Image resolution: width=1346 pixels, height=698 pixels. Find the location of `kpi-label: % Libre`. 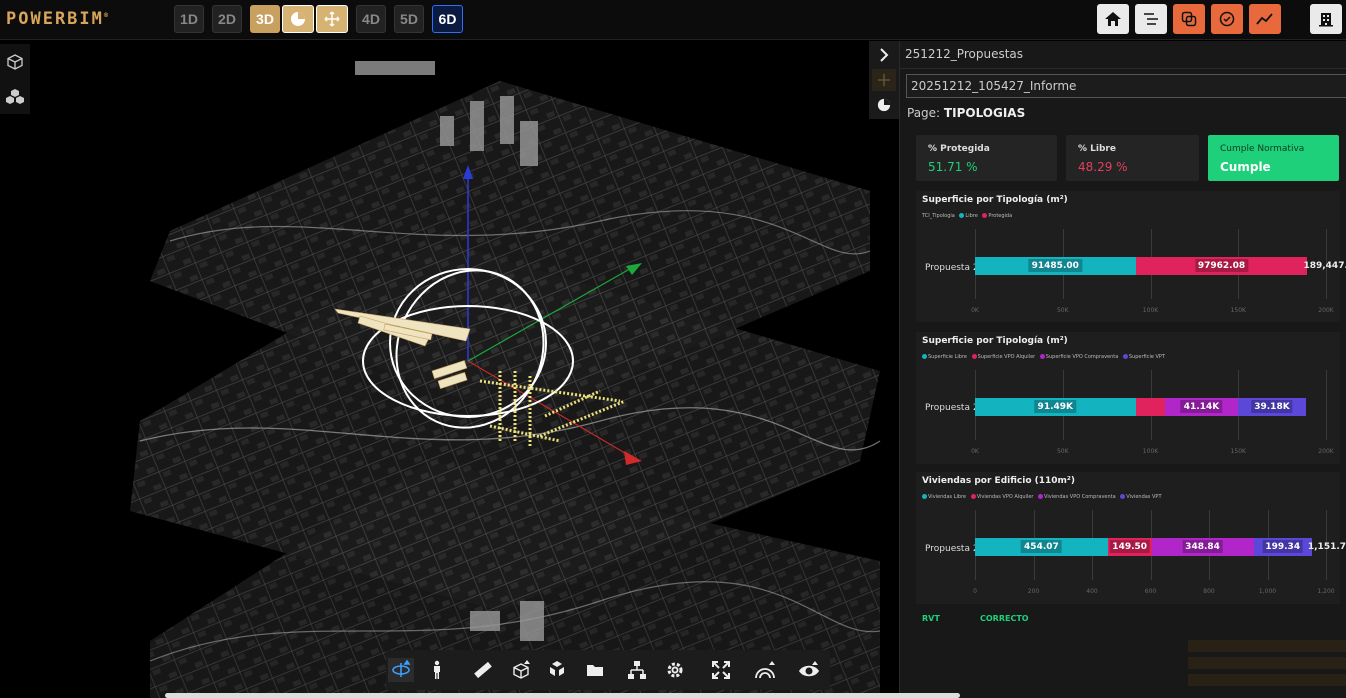

kpi-label: % Libre is located at coordinates (1097, 149).